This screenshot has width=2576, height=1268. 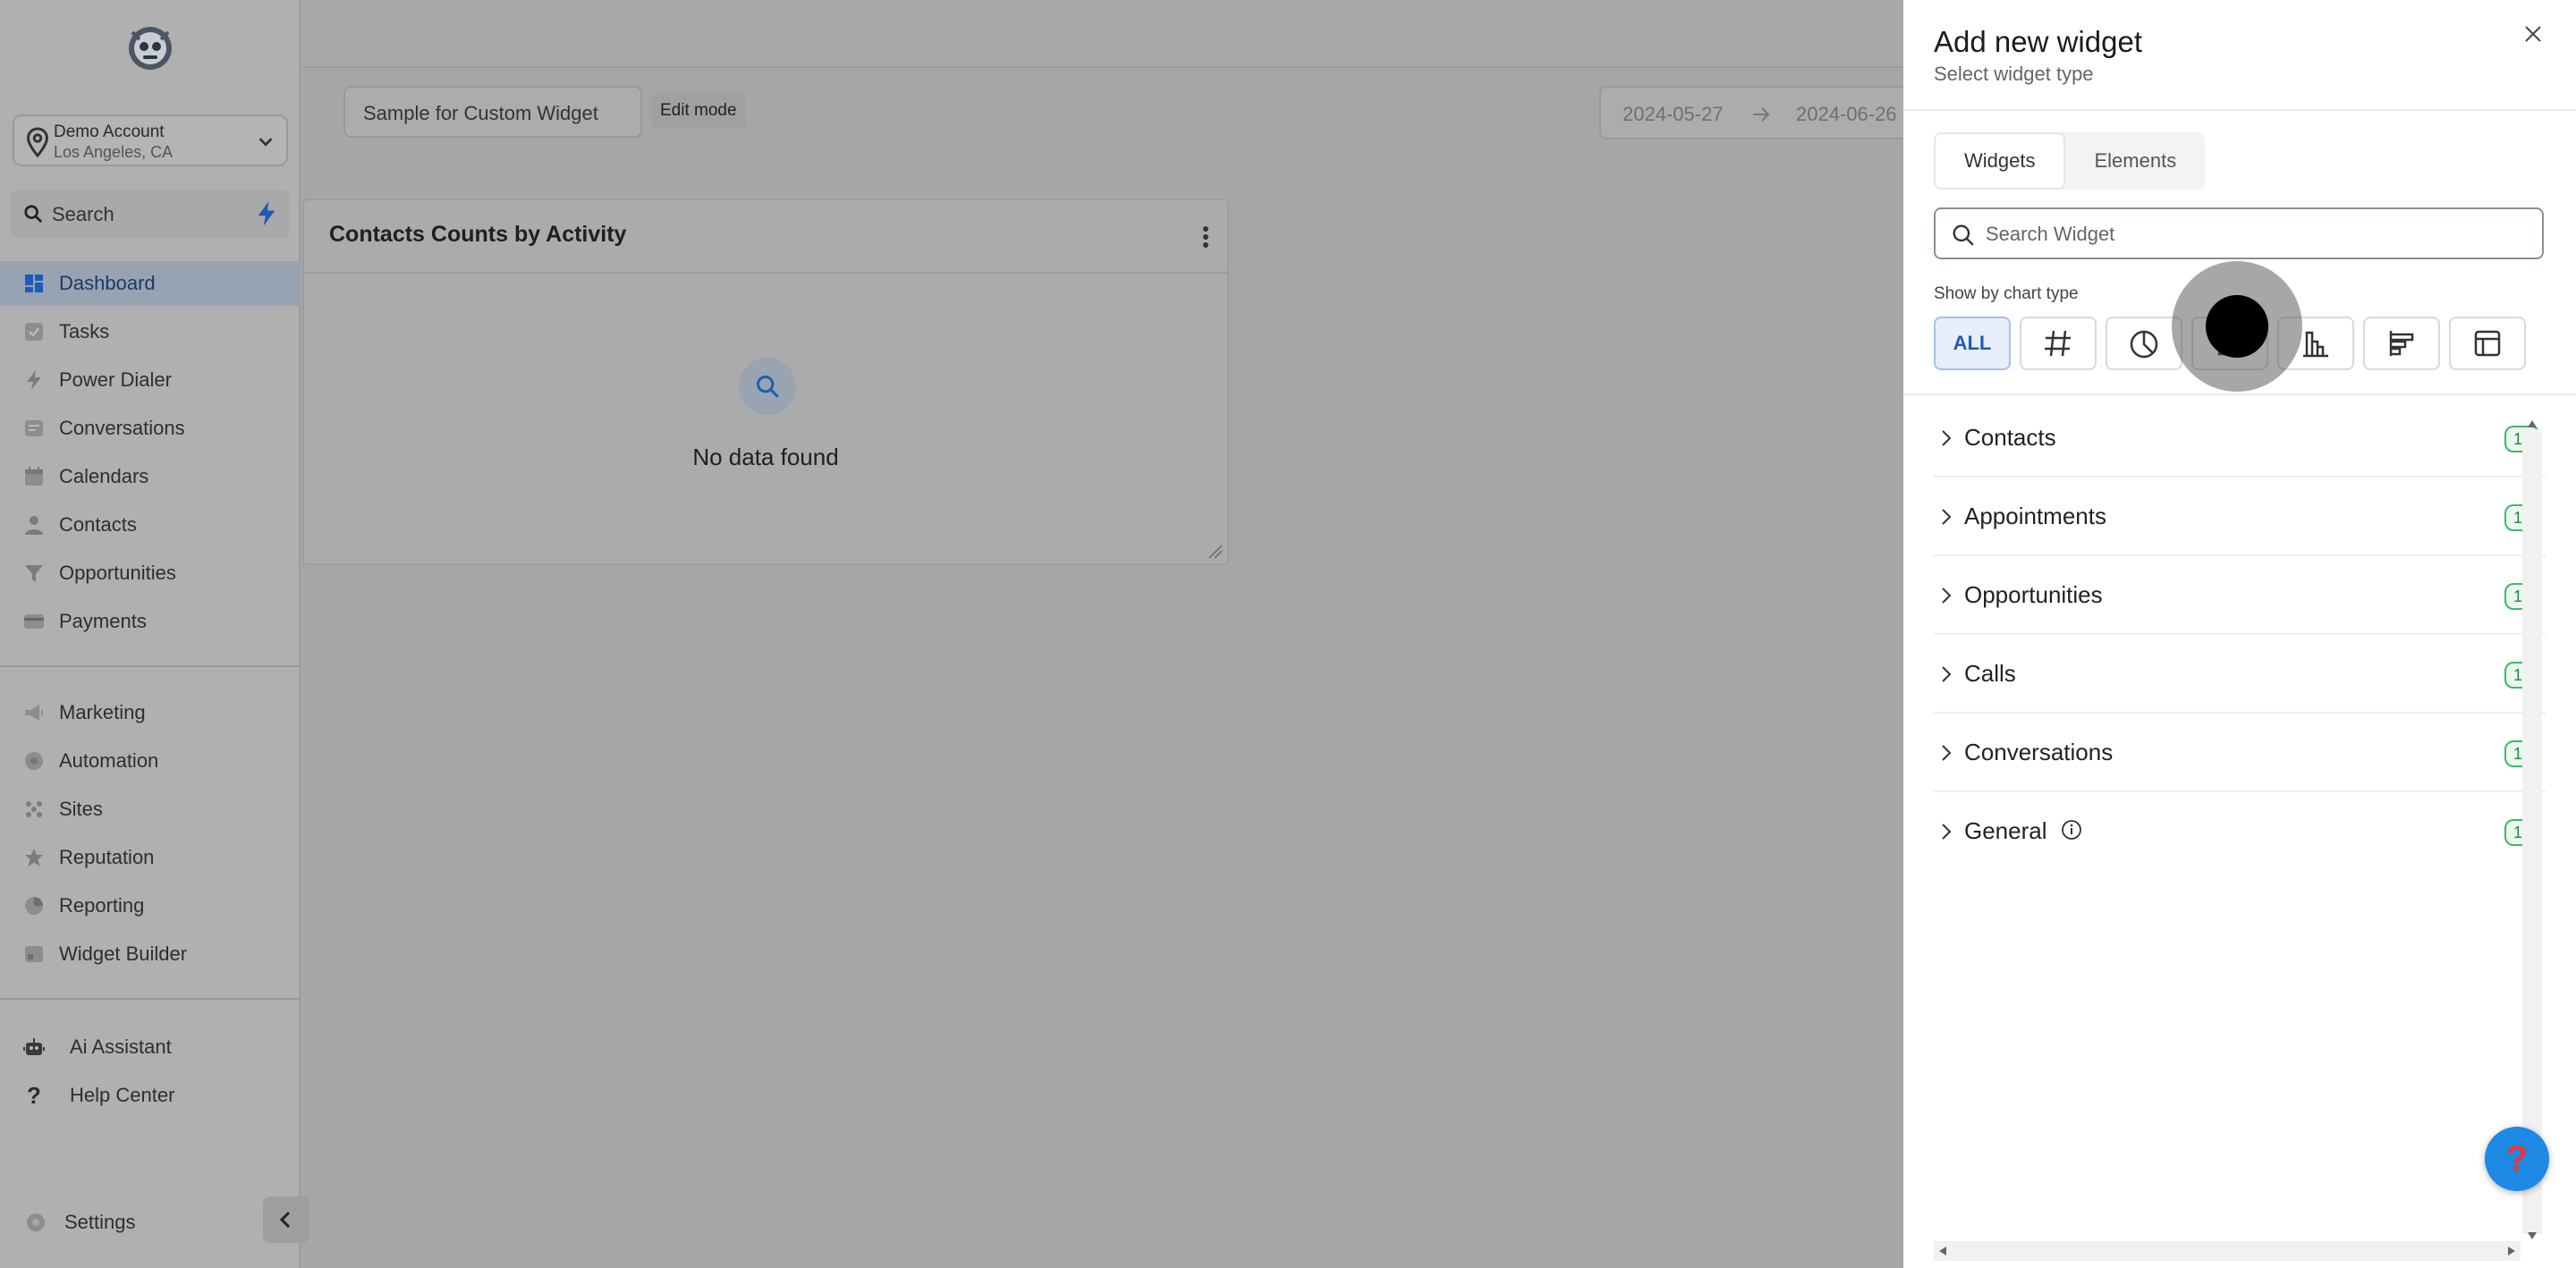 I want to click on sidebar-item-reporting: Reporting, so click(x=150, y=905).